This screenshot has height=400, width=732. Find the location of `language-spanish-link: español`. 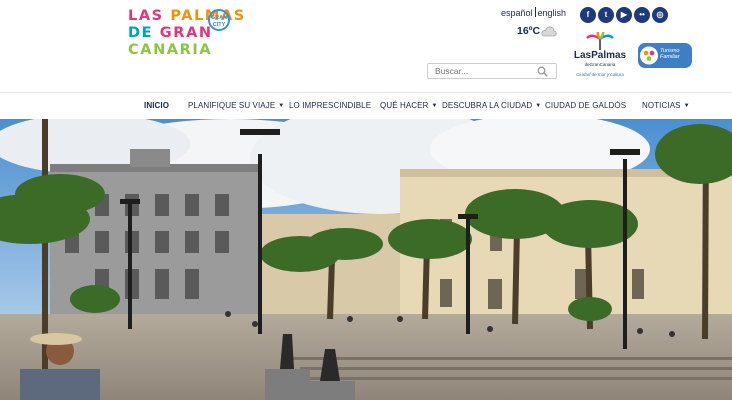

language-spanish-link: español is located at coordinates (517, 13).